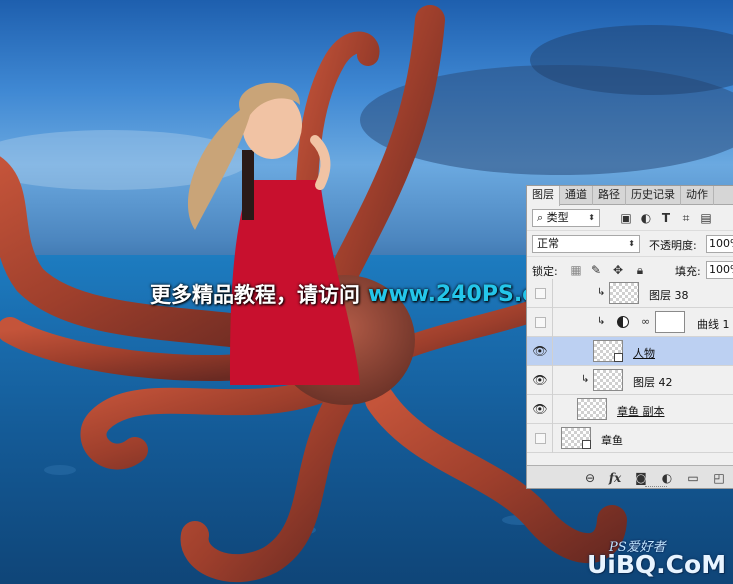 The width and height of the screenshot is (733, 584). Describe the element at coordinates (713, 324) in the screenshot. I see `layer-name: 曲线 1` at that location.